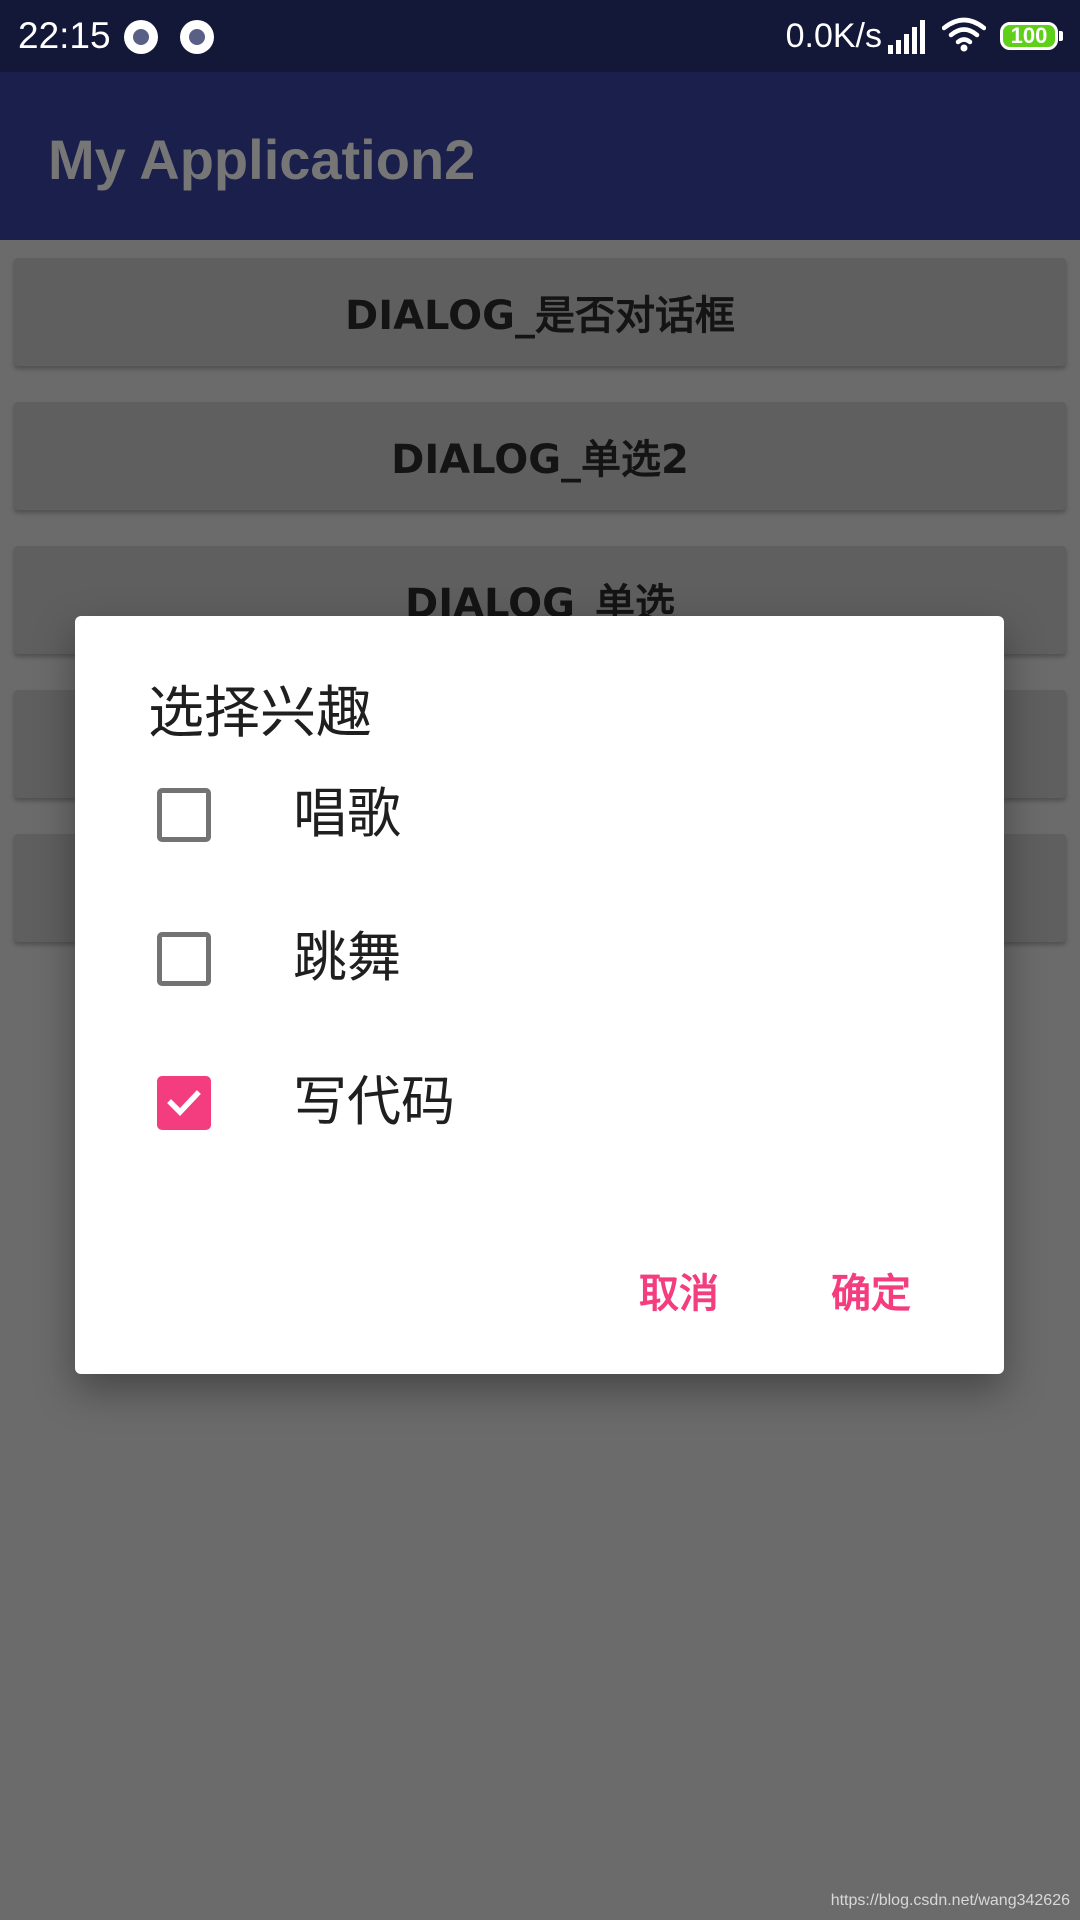 This screenshot has width=1080, height=1920. What do you see at coordinates (347, 957) in the screenshot?
I see `option-label: 跳舞` at bounding box center [347, 957].